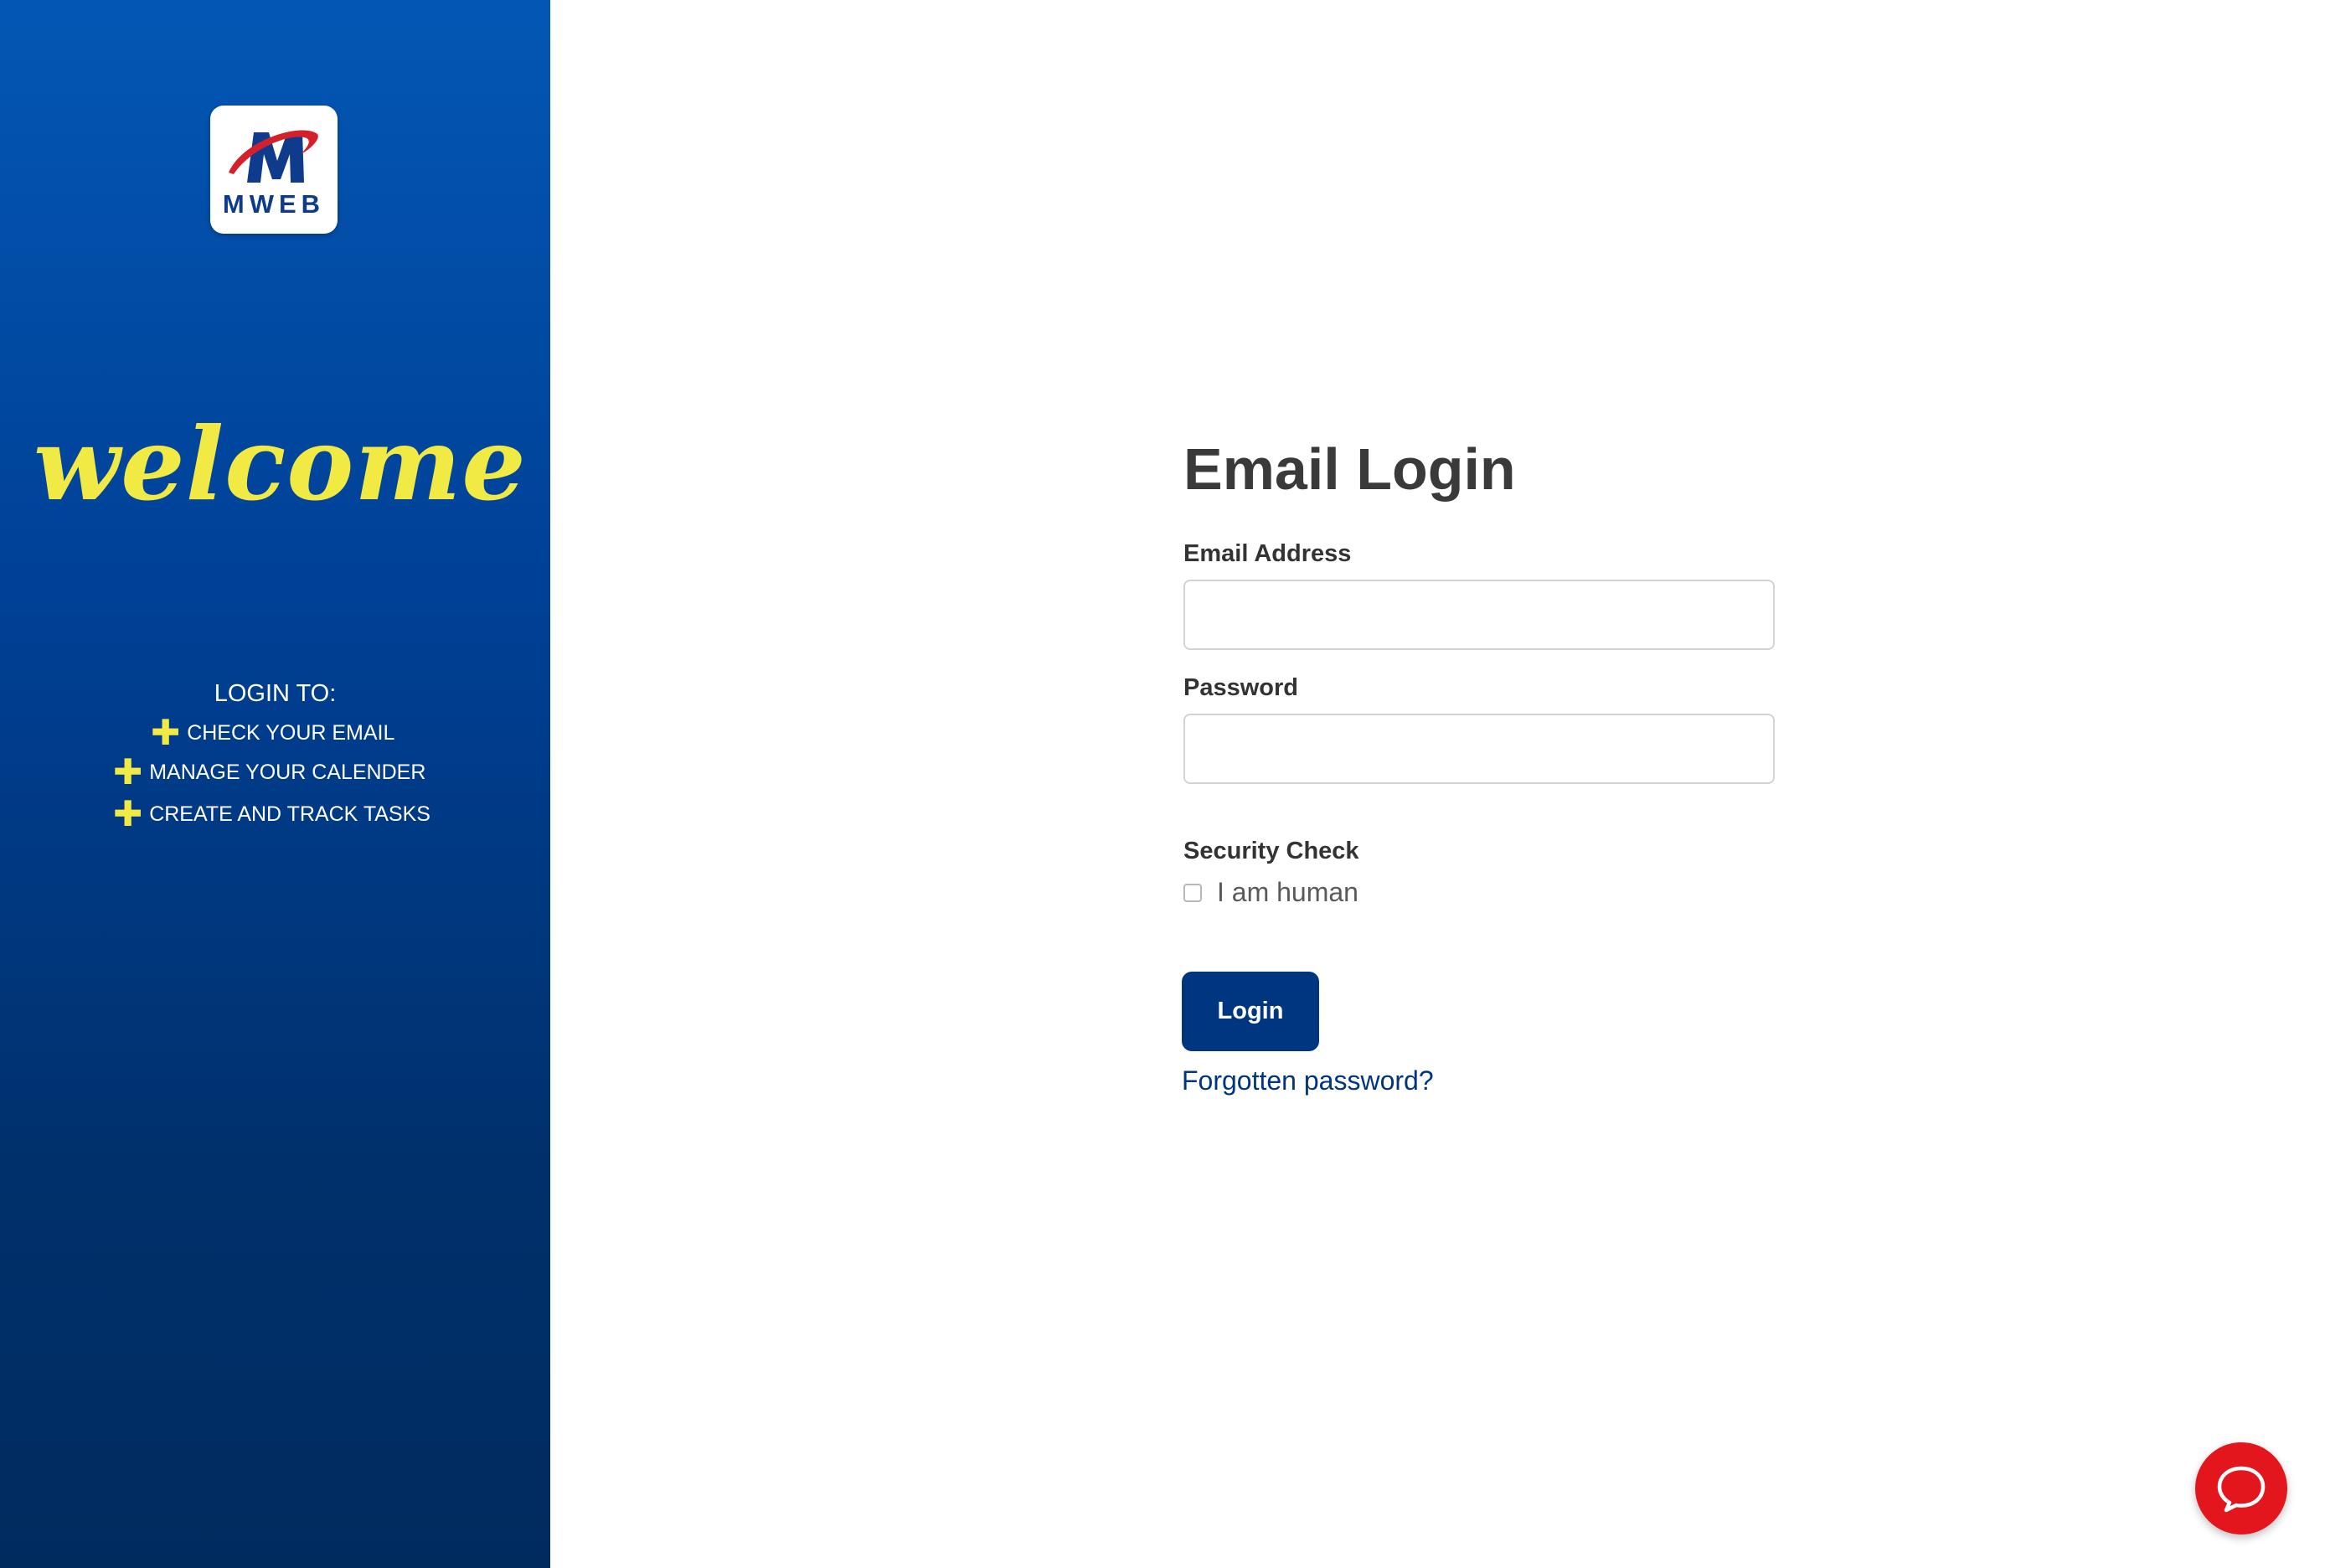 The image size is (2325, 1568). Describe the element at coordinates (1350, 469) in the screenshot. I see `page-title: Email Login` at that location.